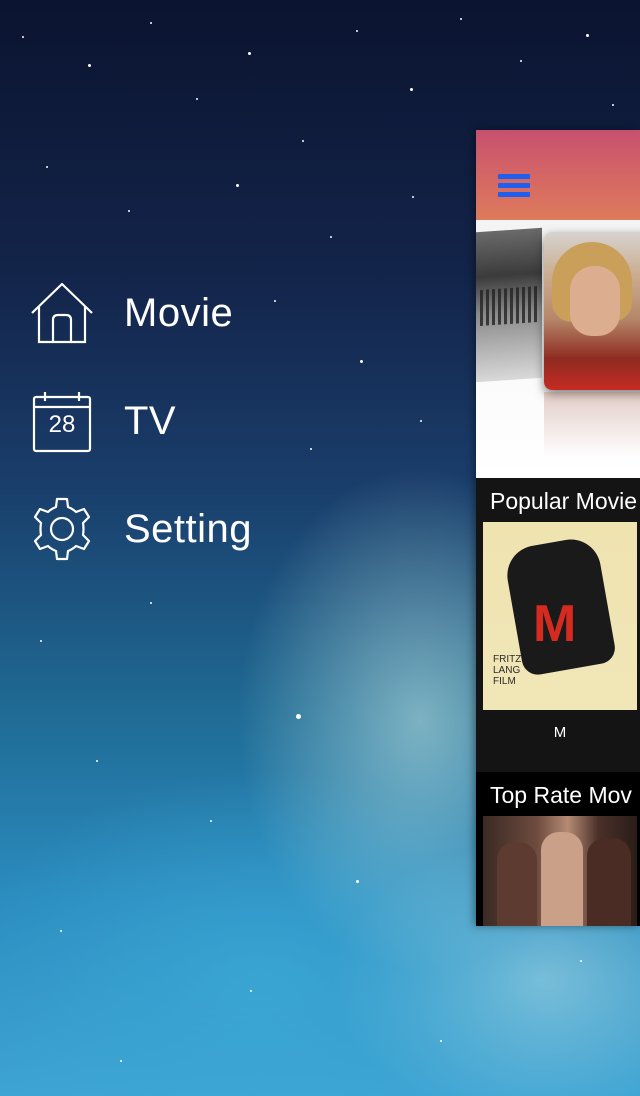 The width and height of the screenshot is (640, 1096). I want to click on section-title: Popular Movie, so click(564, 501).